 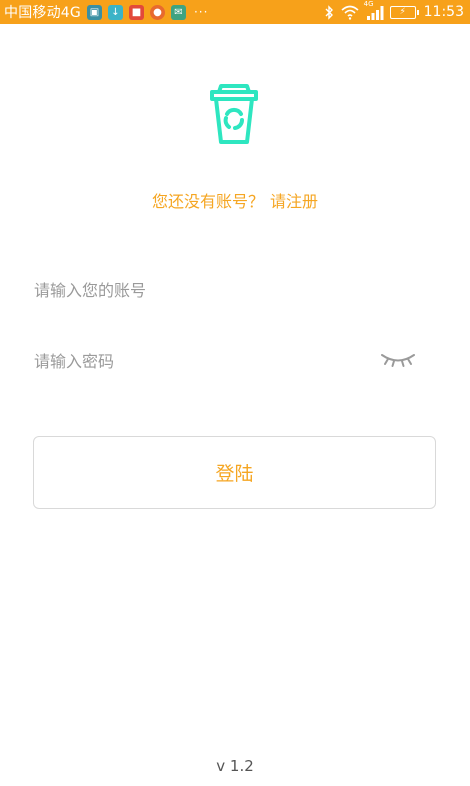 I want to click on status-bar-left: 中国移动4G ▣ ↓ ■ ● ✉ ···, so click(x=106, y=12).